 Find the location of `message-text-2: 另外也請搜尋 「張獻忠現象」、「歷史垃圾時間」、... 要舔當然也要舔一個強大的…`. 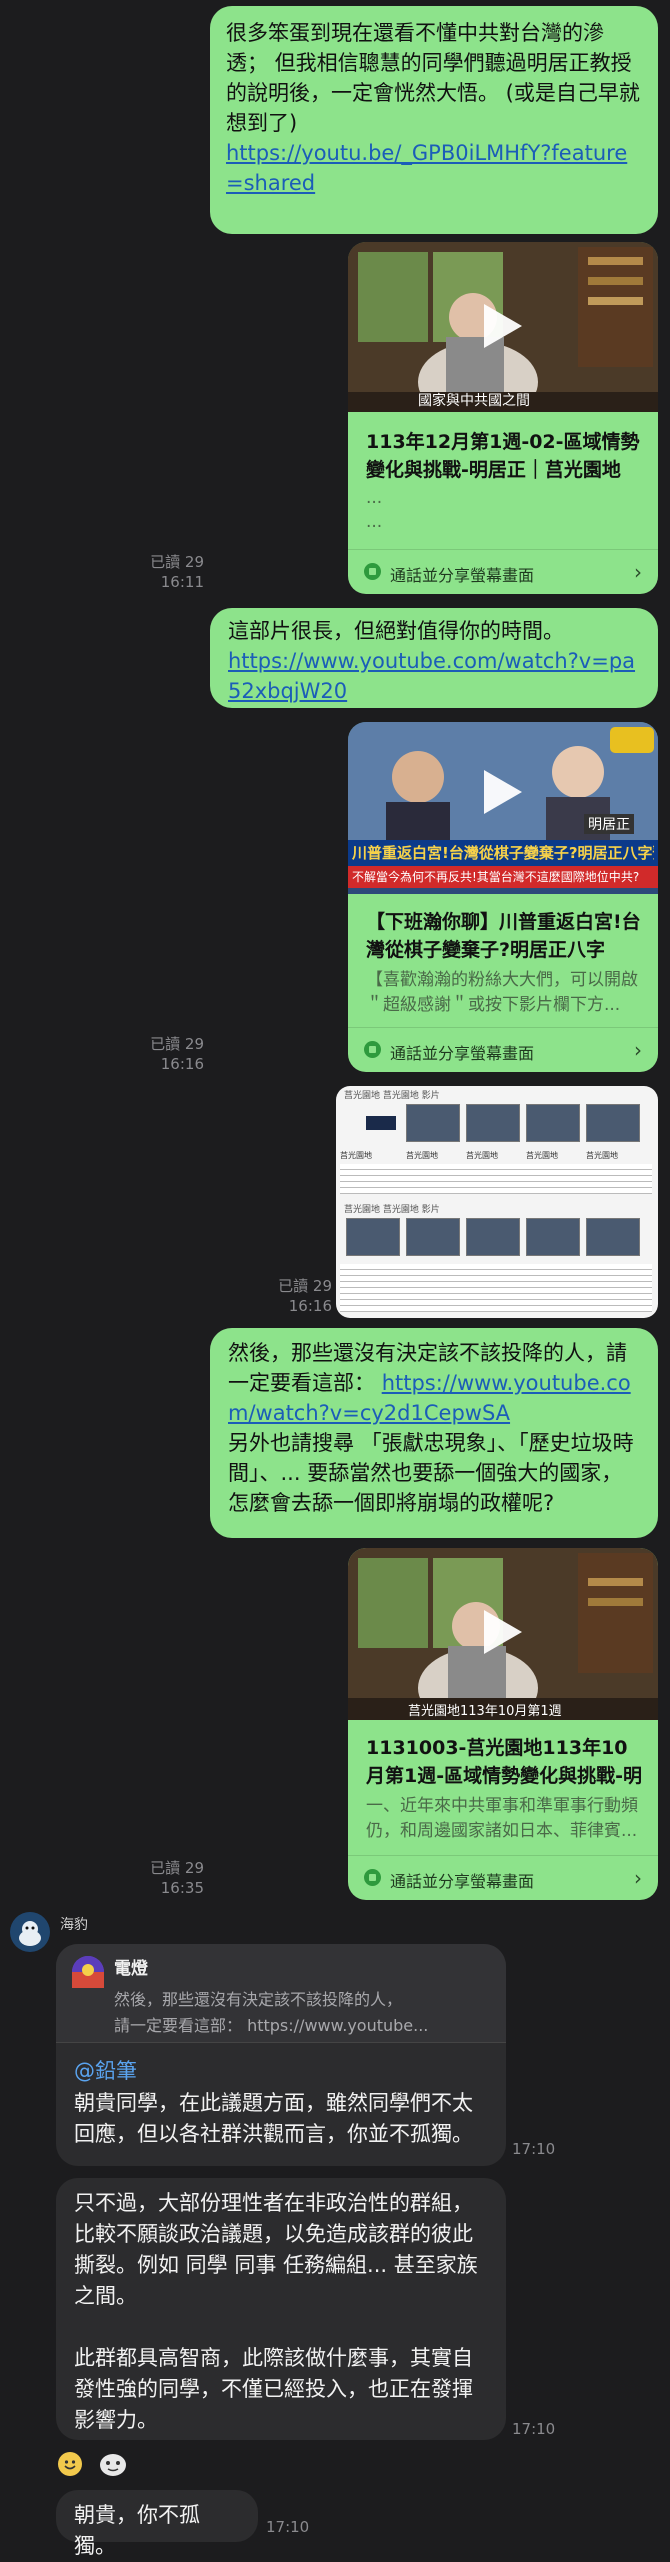

message-text-2: 另外也請搜尋 「張獻忠現象」、「歷史垃圾時間」、... 要舔當然也要舔一個強大的… is located at coordinates (431, 1473).